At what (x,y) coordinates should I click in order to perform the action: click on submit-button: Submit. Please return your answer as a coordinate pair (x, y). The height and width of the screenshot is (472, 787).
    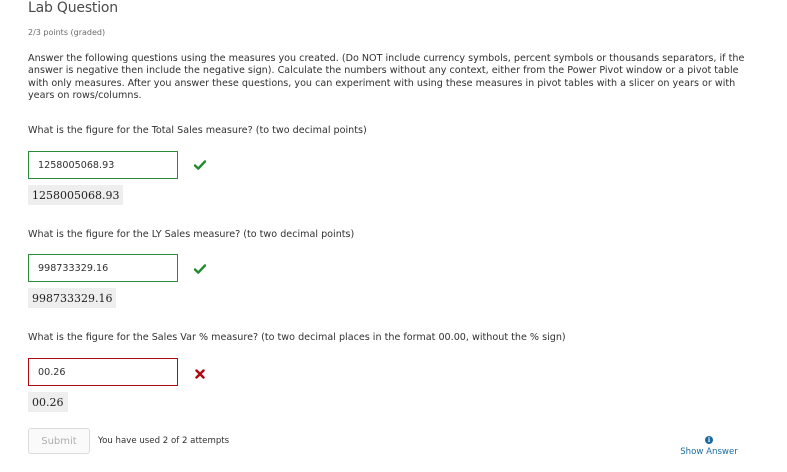
    Looking at the image, I should click on (59, 441).